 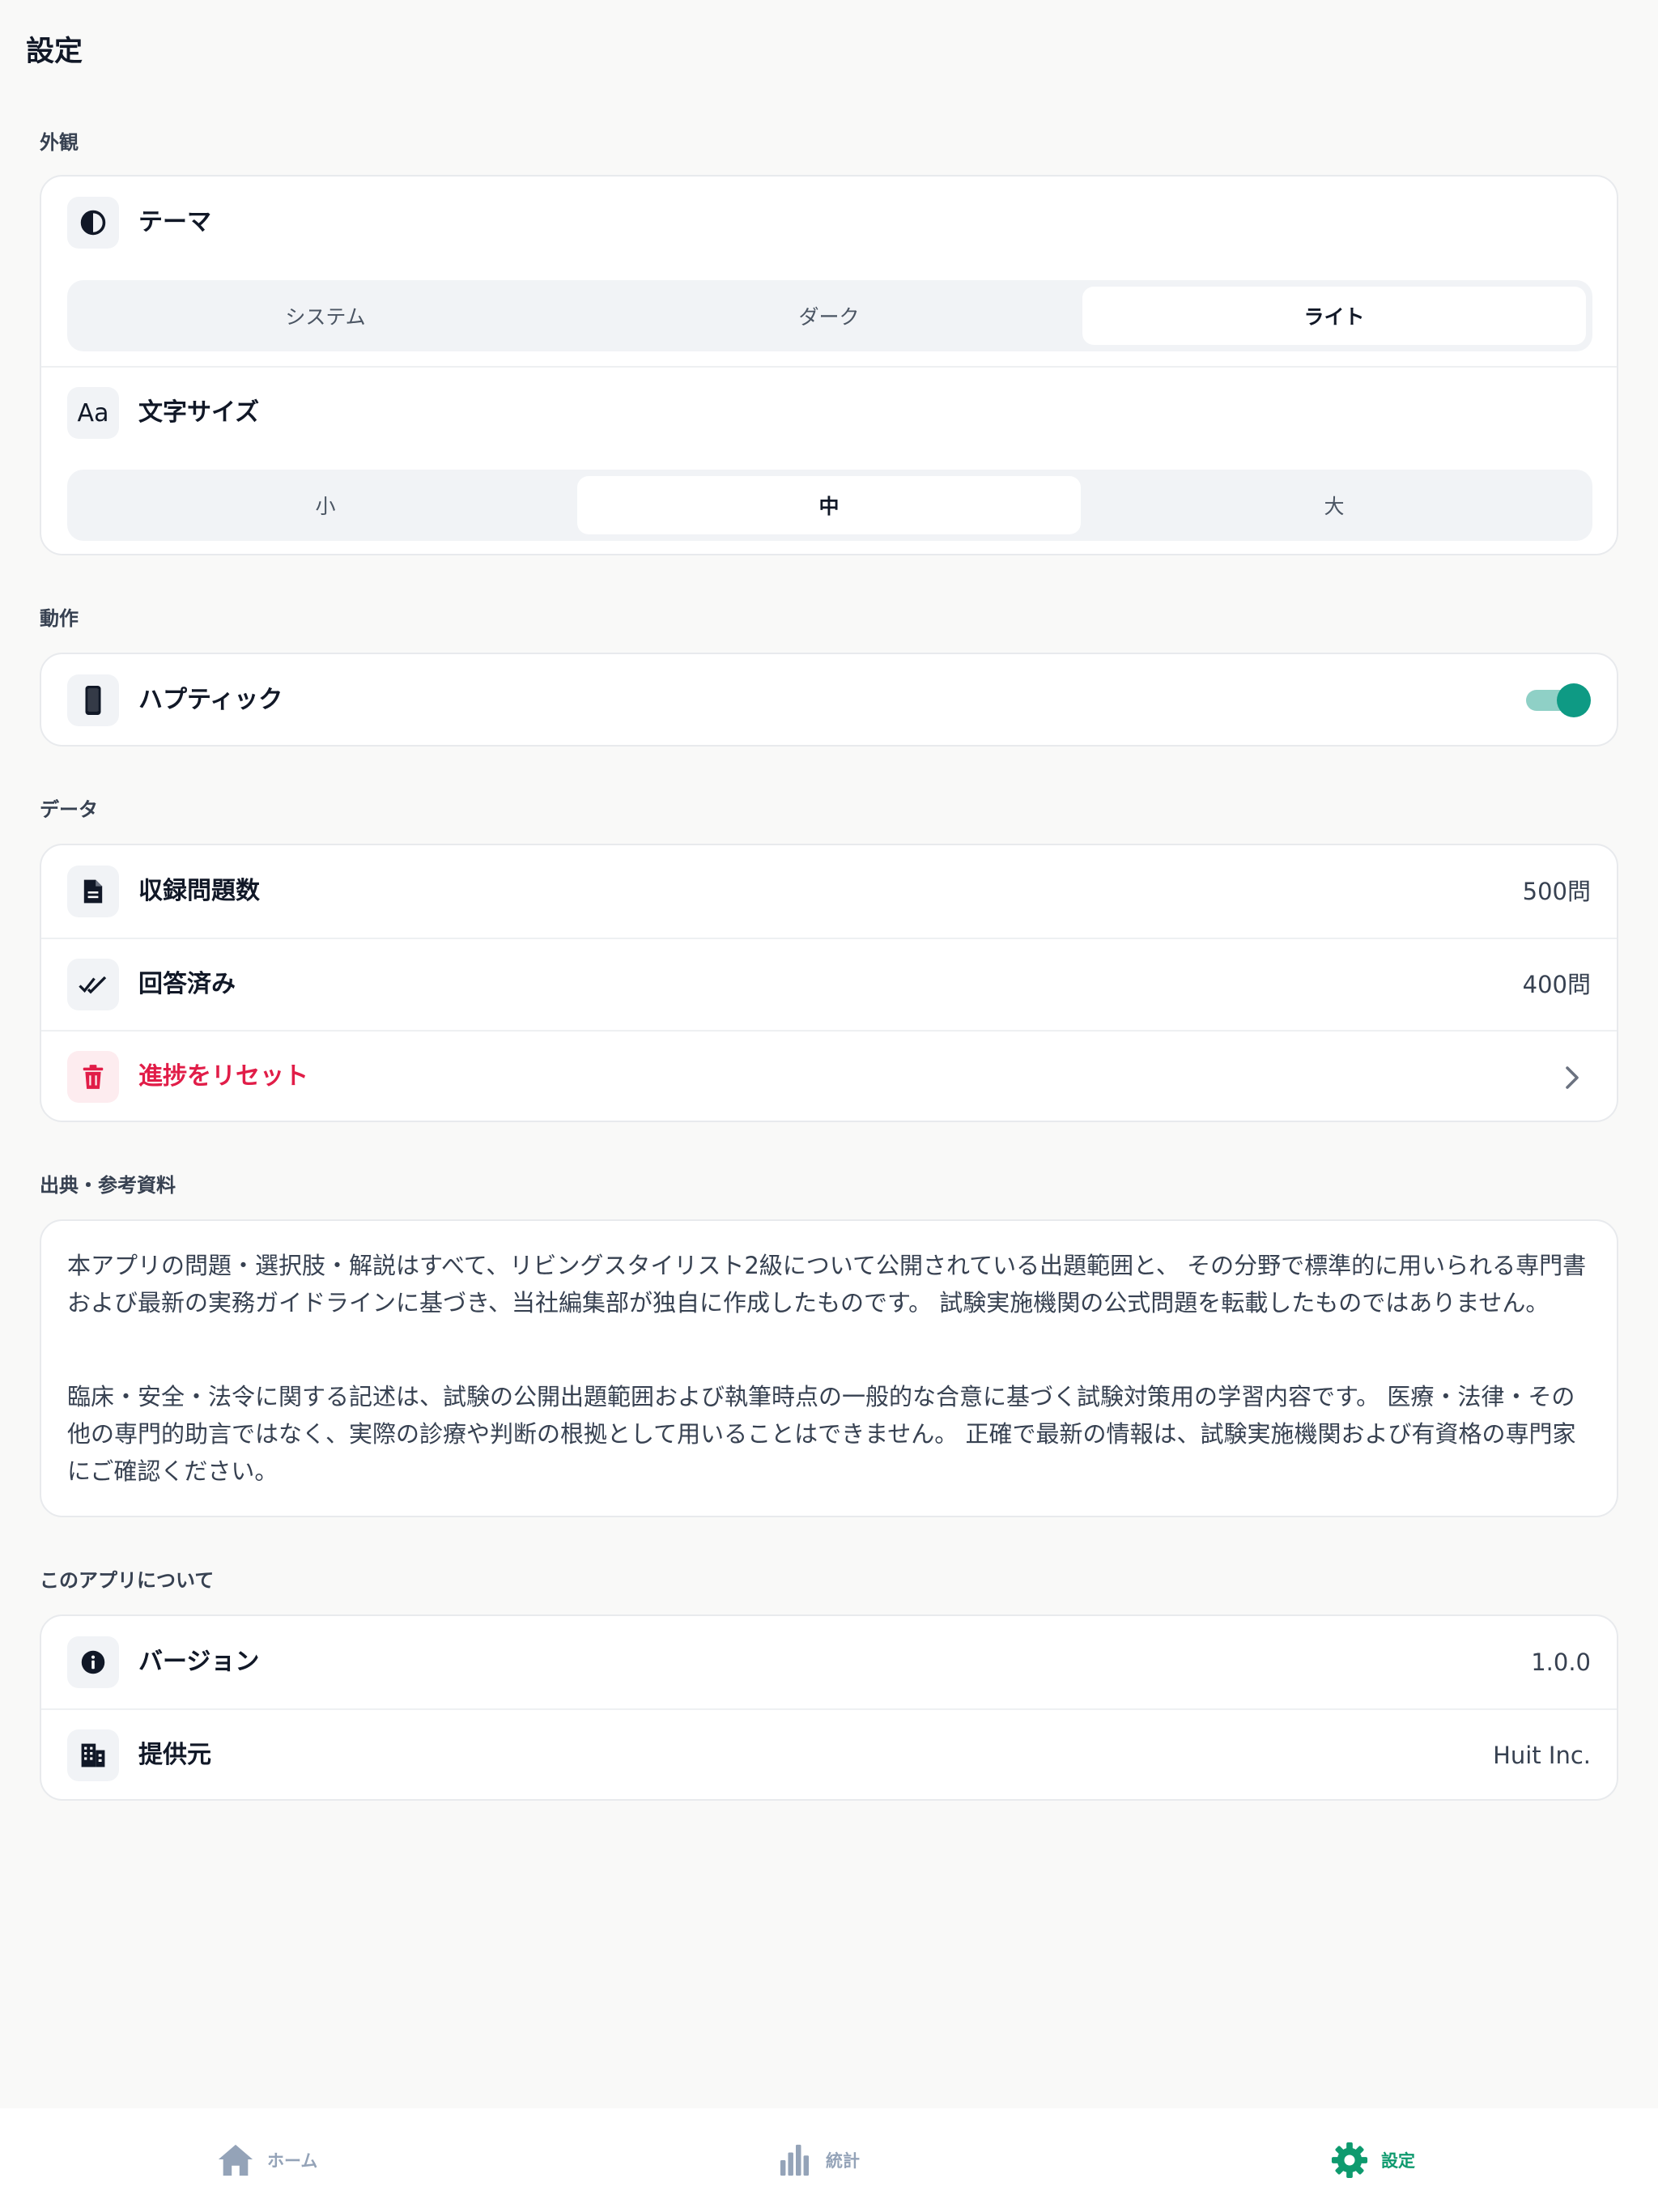 I want to click on provider-value: Huit Inc., so click(x=1542, y=1756).